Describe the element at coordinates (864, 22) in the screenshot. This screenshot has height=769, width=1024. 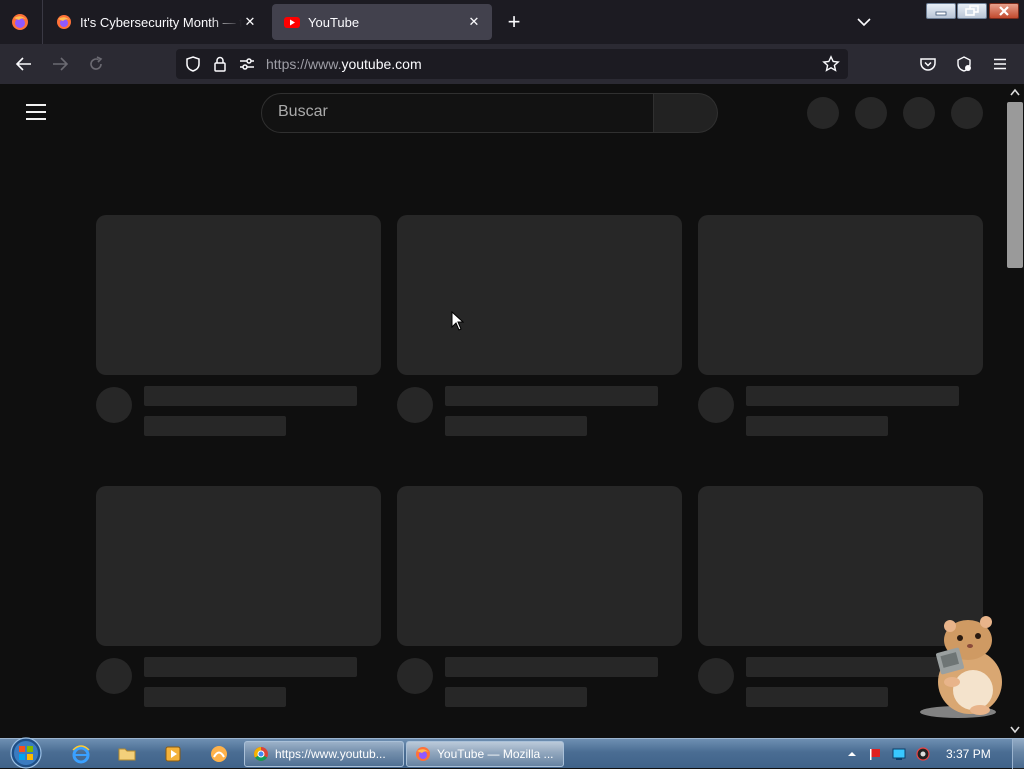
I see `chevron-down-icon` at that location.